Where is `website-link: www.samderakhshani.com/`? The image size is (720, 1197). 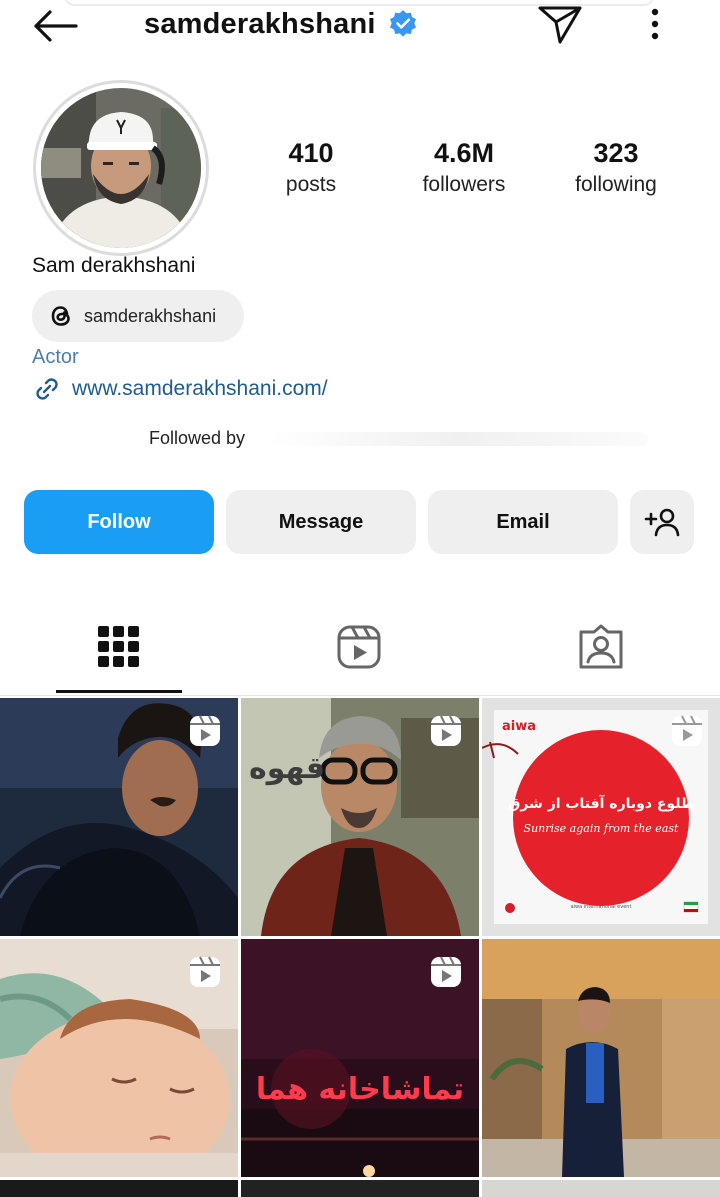 website-link: www.samderakhshani.com/ is located at coordinates (180, 389).